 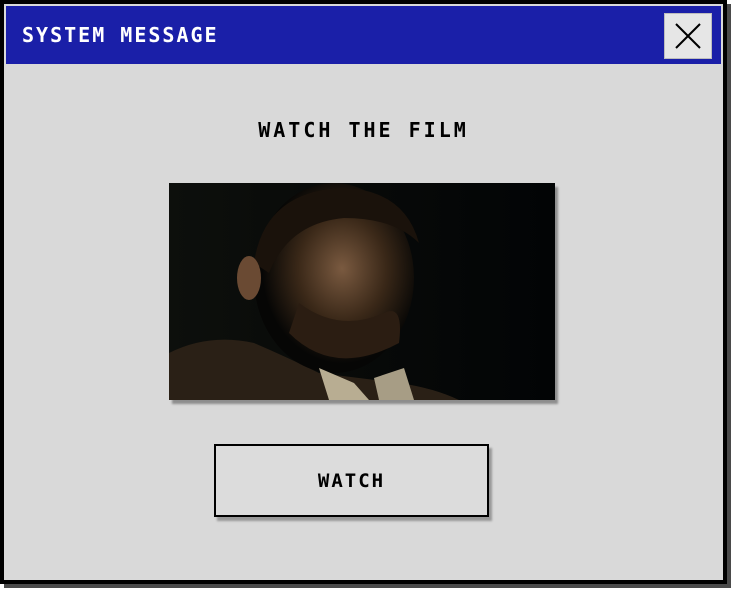 I want to click on close-icon, so click(x=688, y=36).